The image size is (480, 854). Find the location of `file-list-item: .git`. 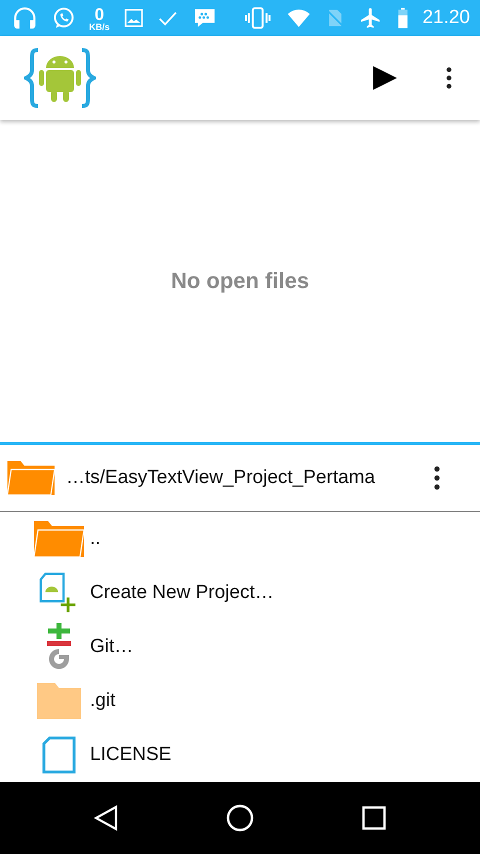

file-list-item: .git is located at coordinates (257, 701).